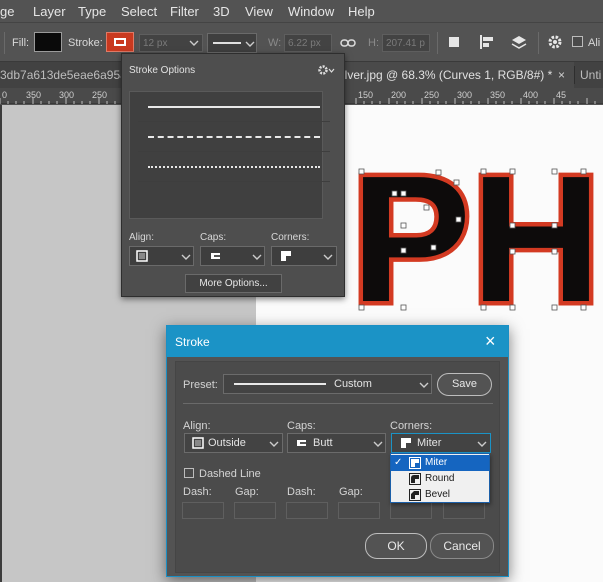 The height and width of the screenshot is (582, 603). I want to click on bevel-join-icon, so click(415, 495).